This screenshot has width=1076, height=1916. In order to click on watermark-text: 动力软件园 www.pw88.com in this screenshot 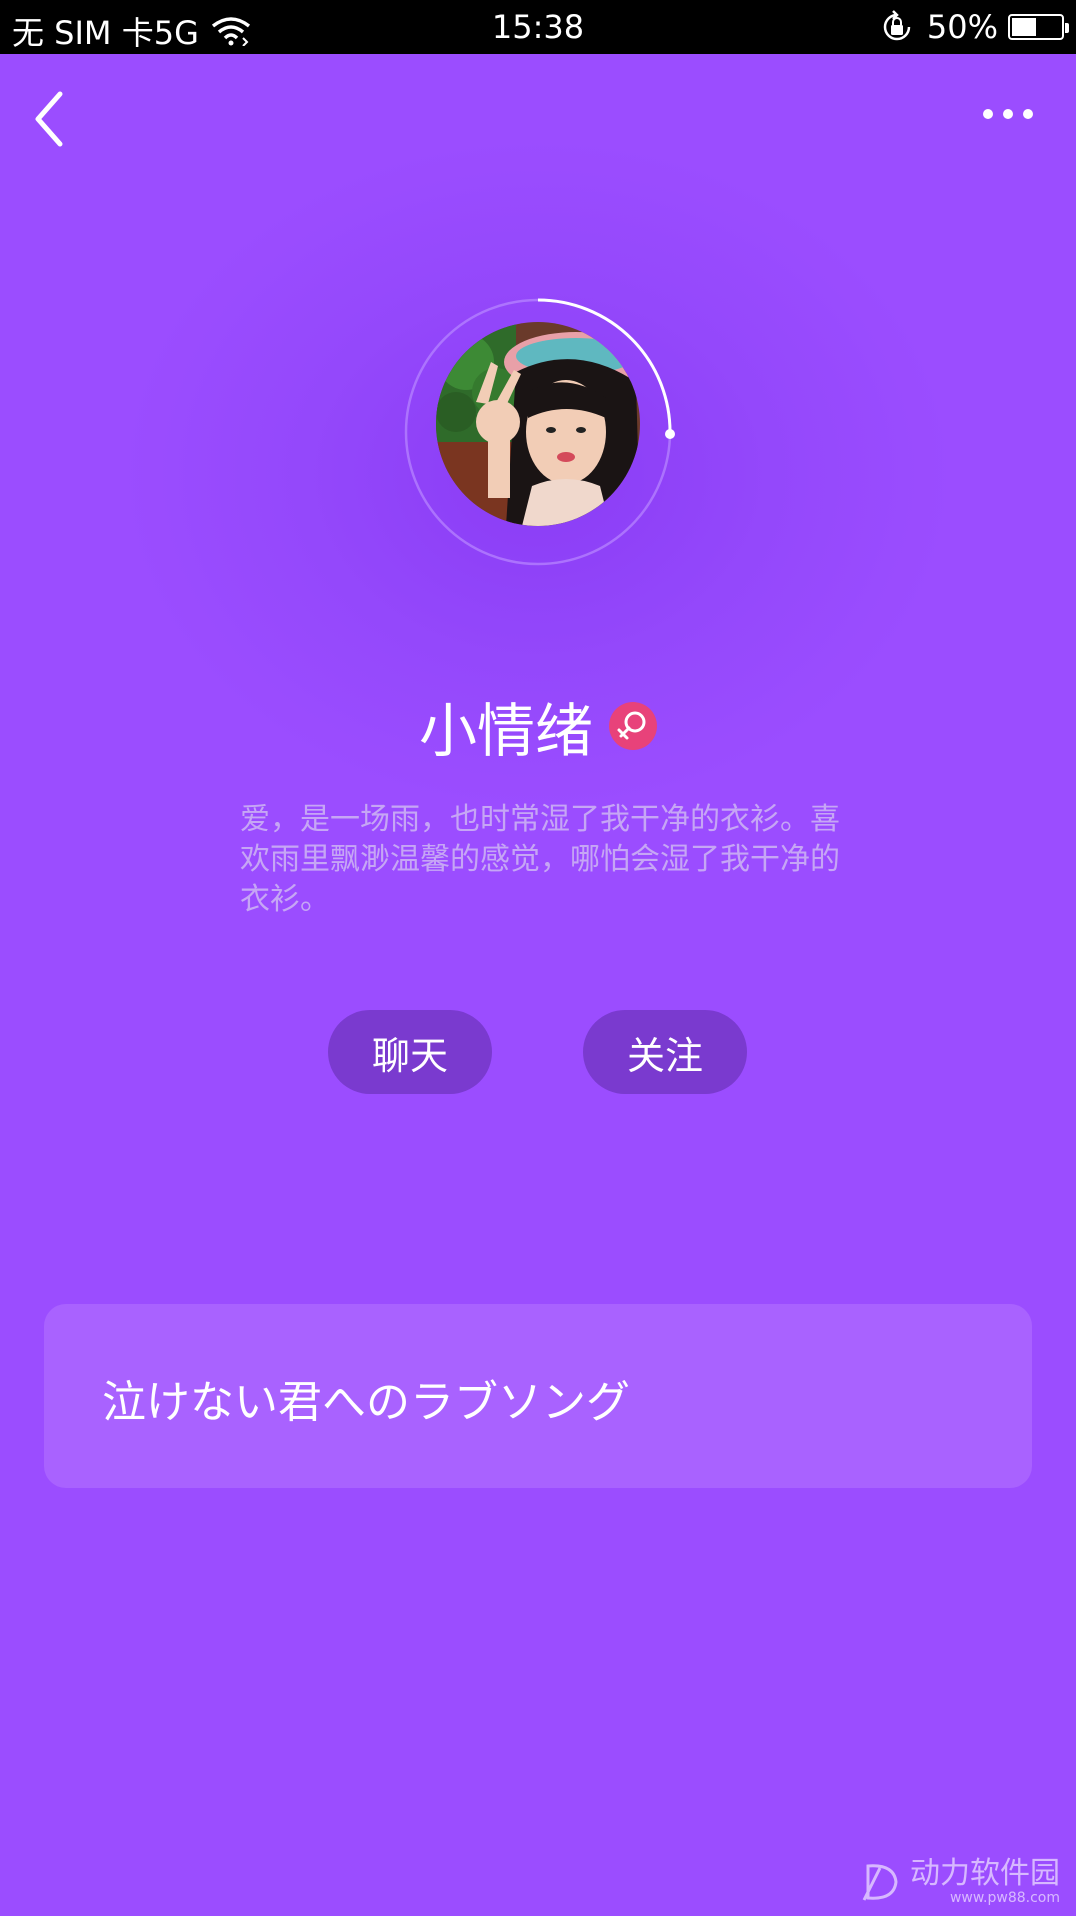, I will do `click(985, 1881)`.